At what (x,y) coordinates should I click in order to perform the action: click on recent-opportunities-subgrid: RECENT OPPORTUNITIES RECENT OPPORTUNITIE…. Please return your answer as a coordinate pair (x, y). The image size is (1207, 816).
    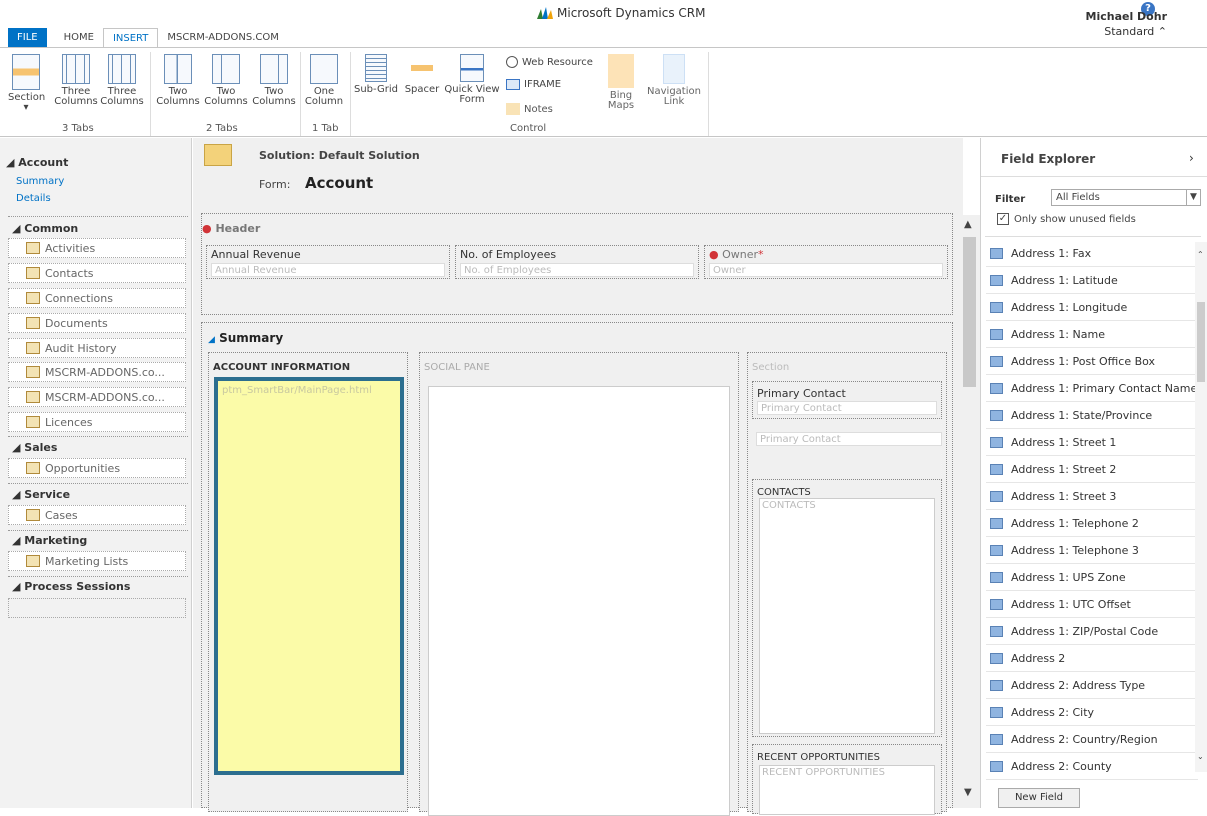
    Looking at the image, I should click on (847, 779).